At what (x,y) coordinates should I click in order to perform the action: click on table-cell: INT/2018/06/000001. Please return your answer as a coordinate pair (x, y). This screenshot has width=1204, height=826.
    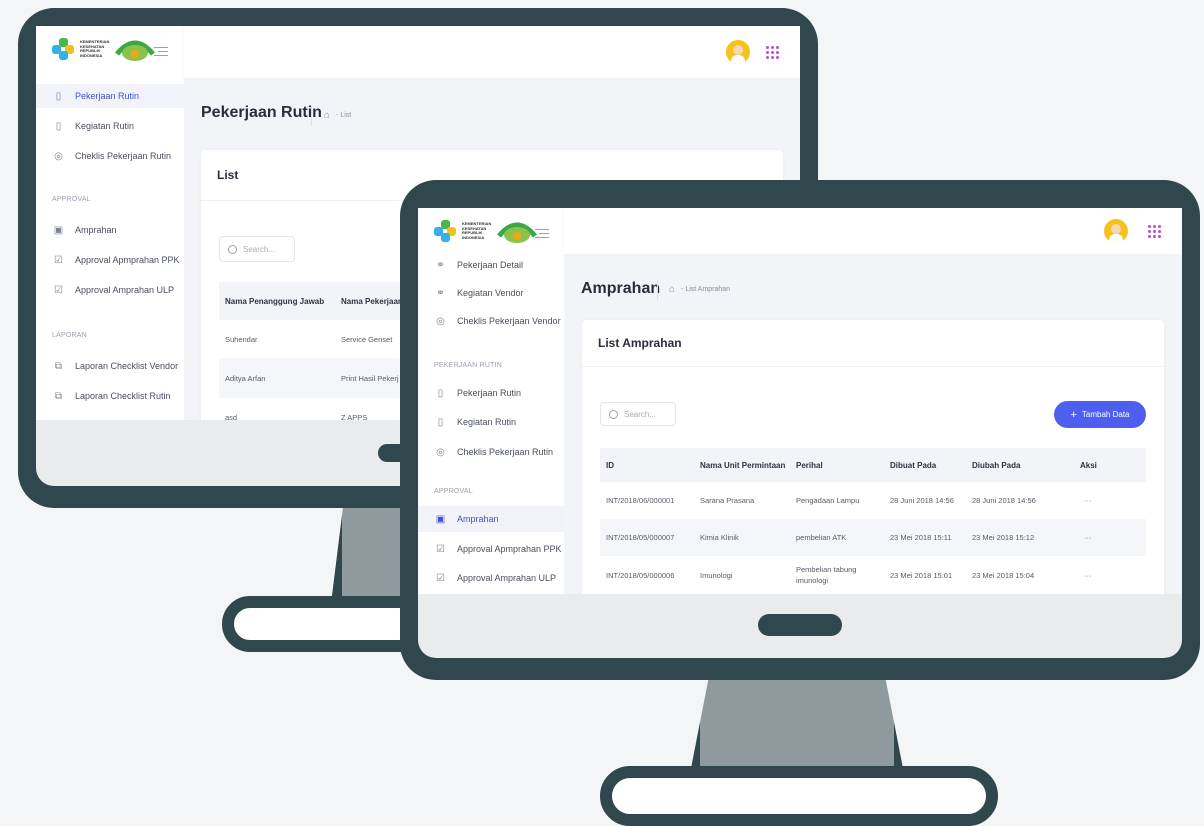
    Looking at the image, I should click on (640, 500).